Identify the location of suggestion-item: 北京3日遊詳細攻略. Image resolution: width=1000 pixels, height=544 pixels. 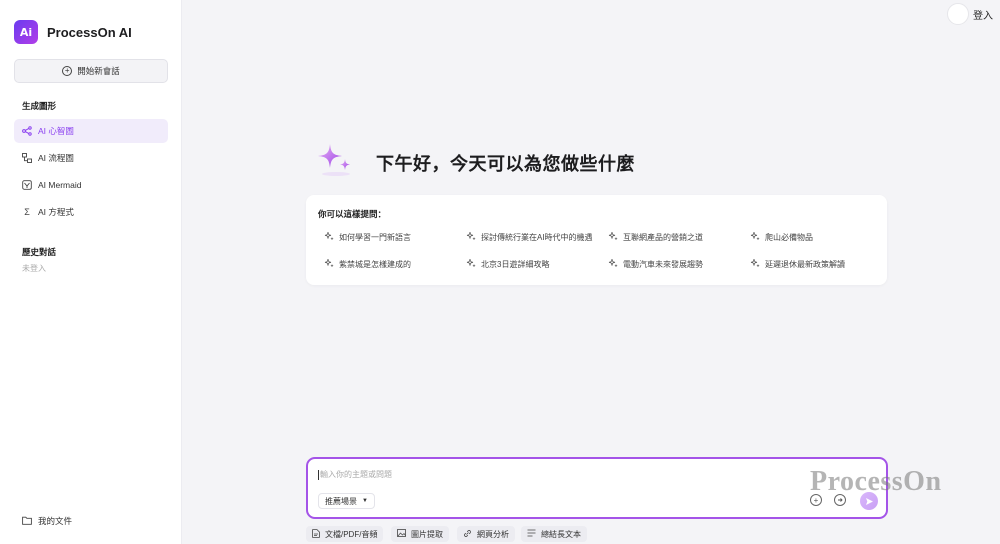
(507, 264).